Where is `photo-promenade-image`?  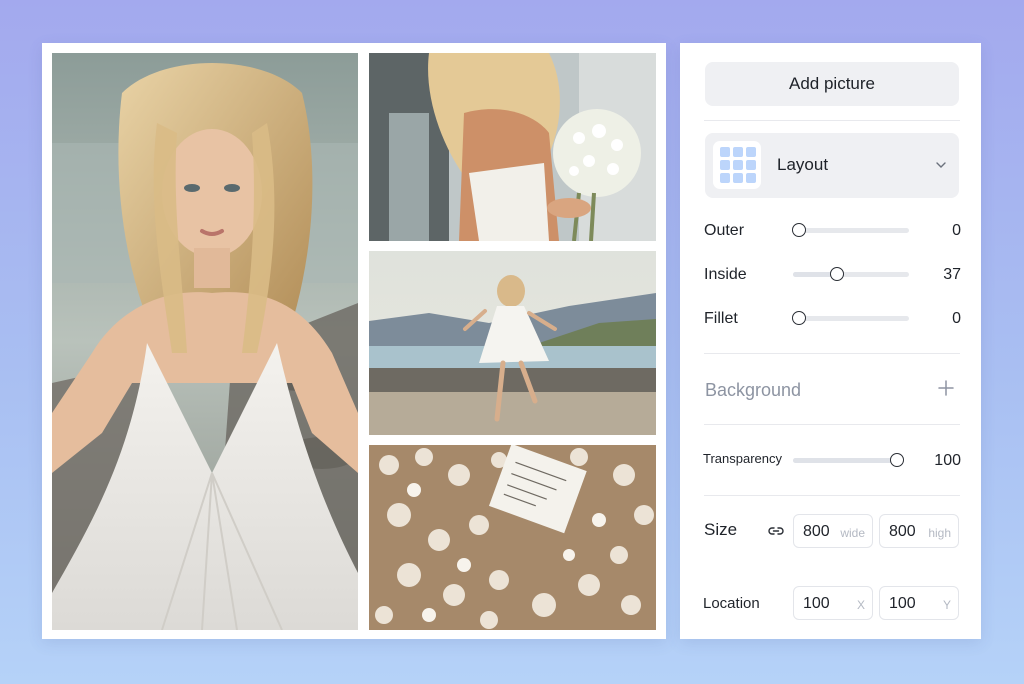
photo-promenade-image is located at coordinates (512, 343).